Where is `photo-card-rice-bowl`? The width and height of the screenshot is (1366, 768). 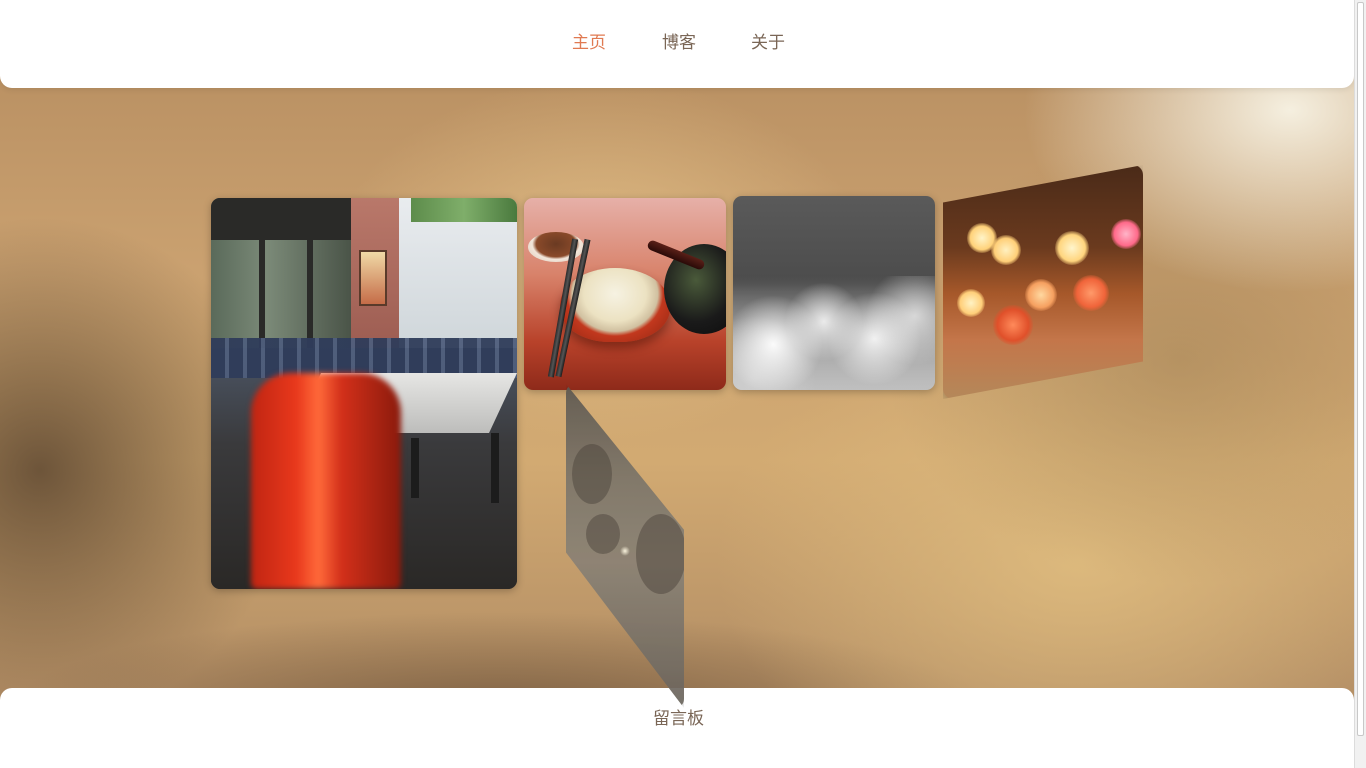
photo-card-rice-bowl is located at coordinates (625, 294).